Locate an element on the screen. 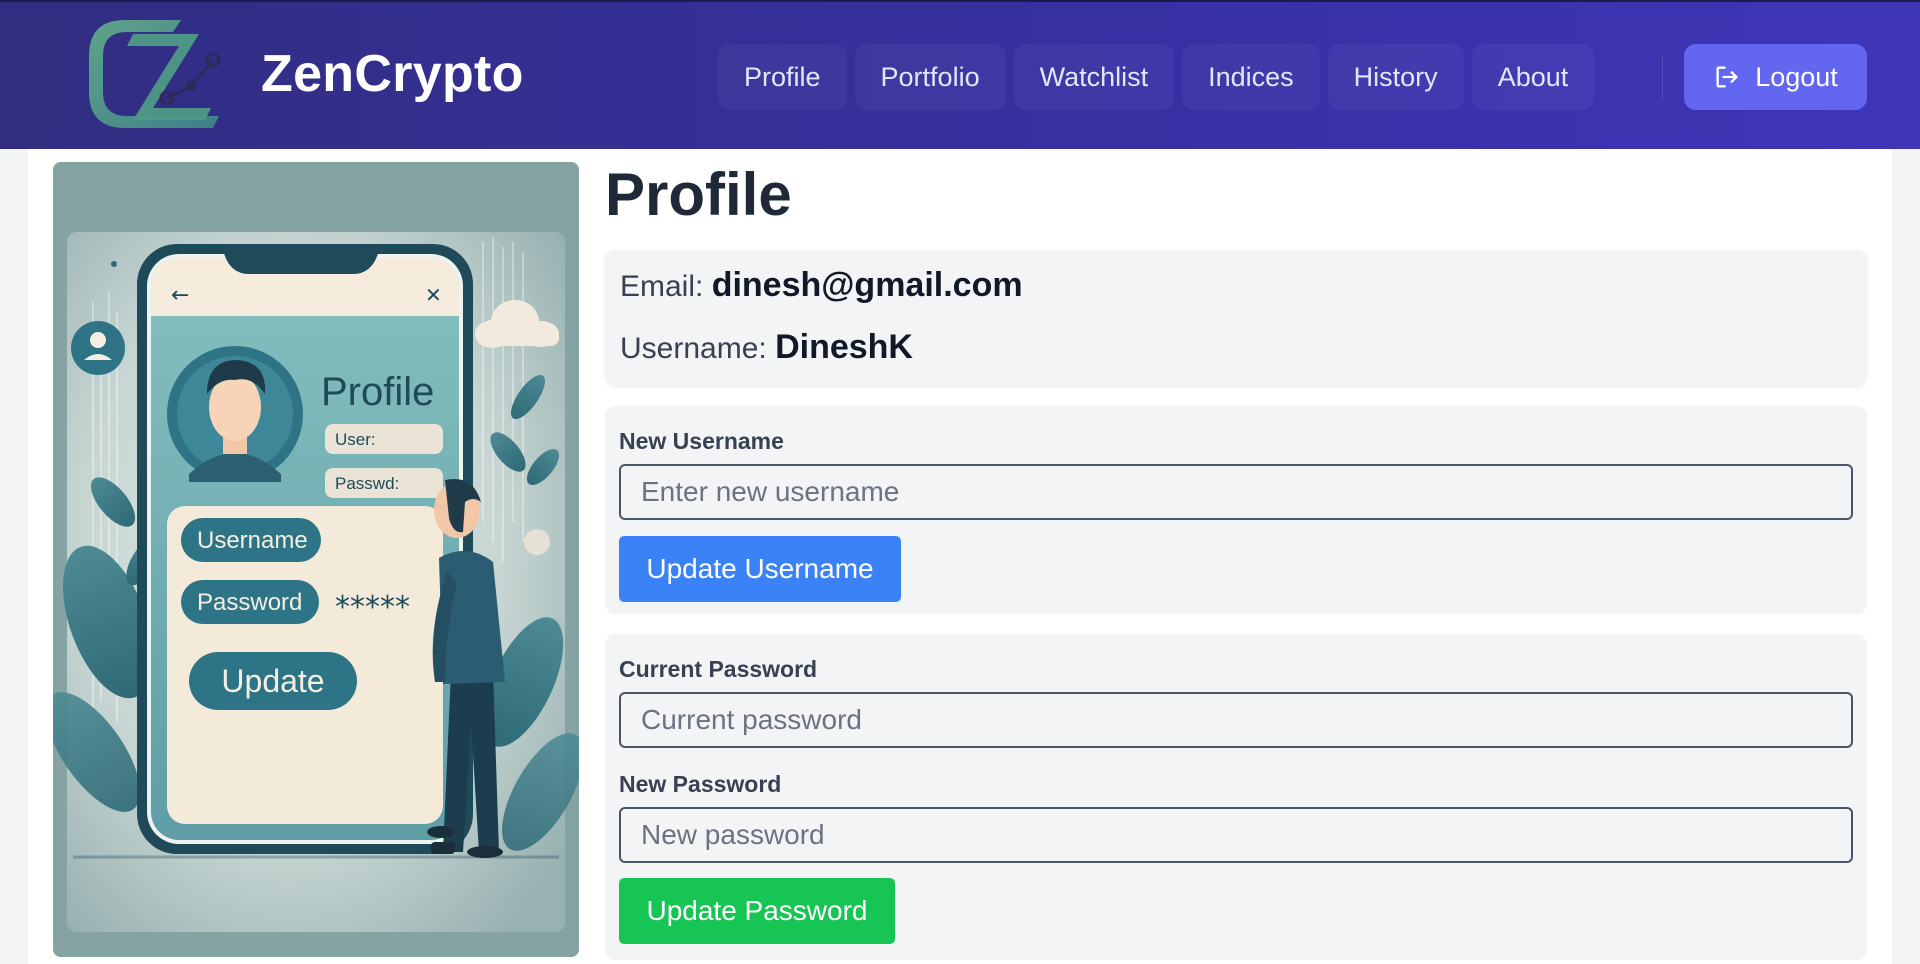  nav-divider is located at coordinates (1662, 77).